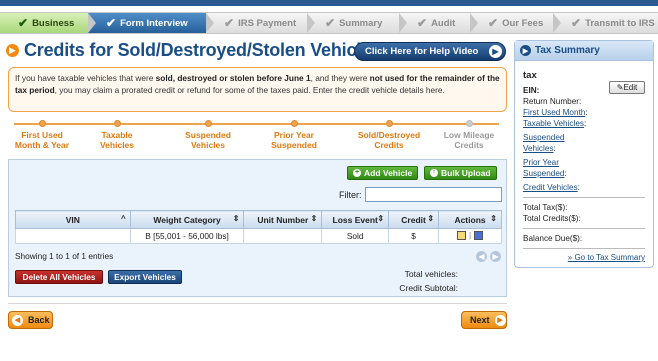 The image size is (658, 361). I want to click on step-label: Our Fees, so click(523, 23).